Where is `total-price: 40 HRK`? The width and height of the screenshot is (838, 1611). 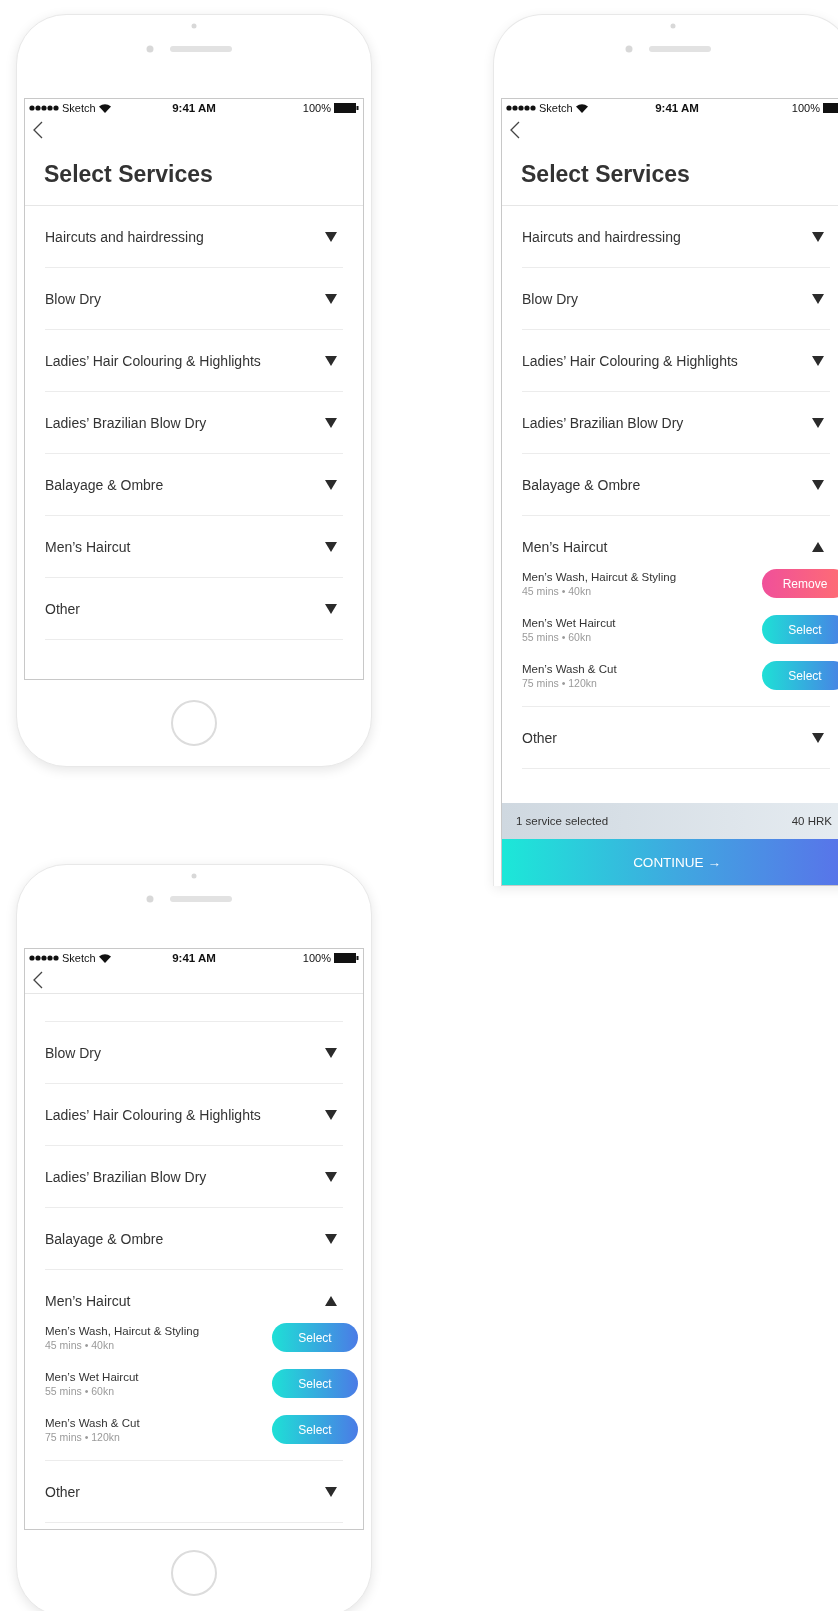
total-price: 40 HRK is located at coordinates (811, 821).